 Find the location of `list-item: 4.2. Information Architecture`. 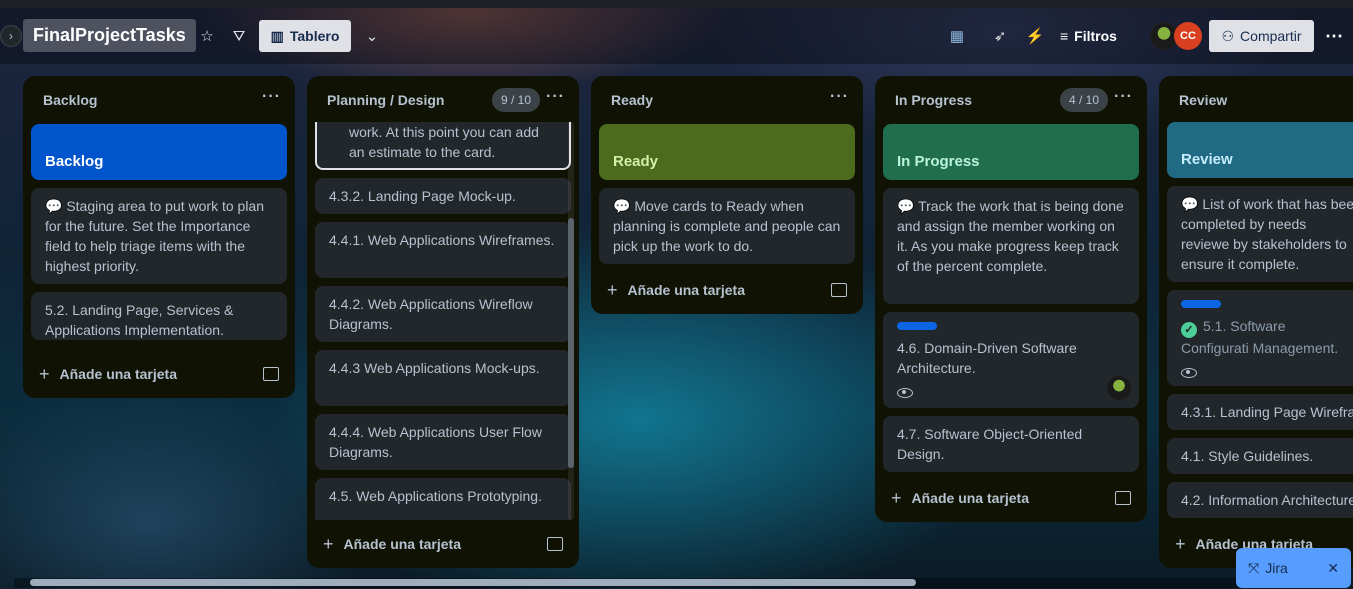

list-item: 4.2. Information Architecture is located at coordinates (1260, 500).